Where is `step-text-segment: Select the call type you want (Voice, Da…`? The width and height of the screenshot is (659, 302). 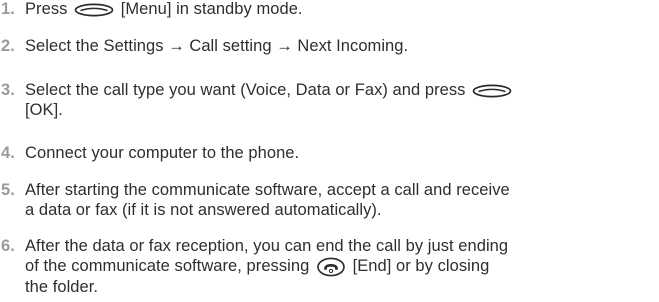 step-text-segment: Select the call type you want (Voice, Da… is located at coordinates (245, 90).